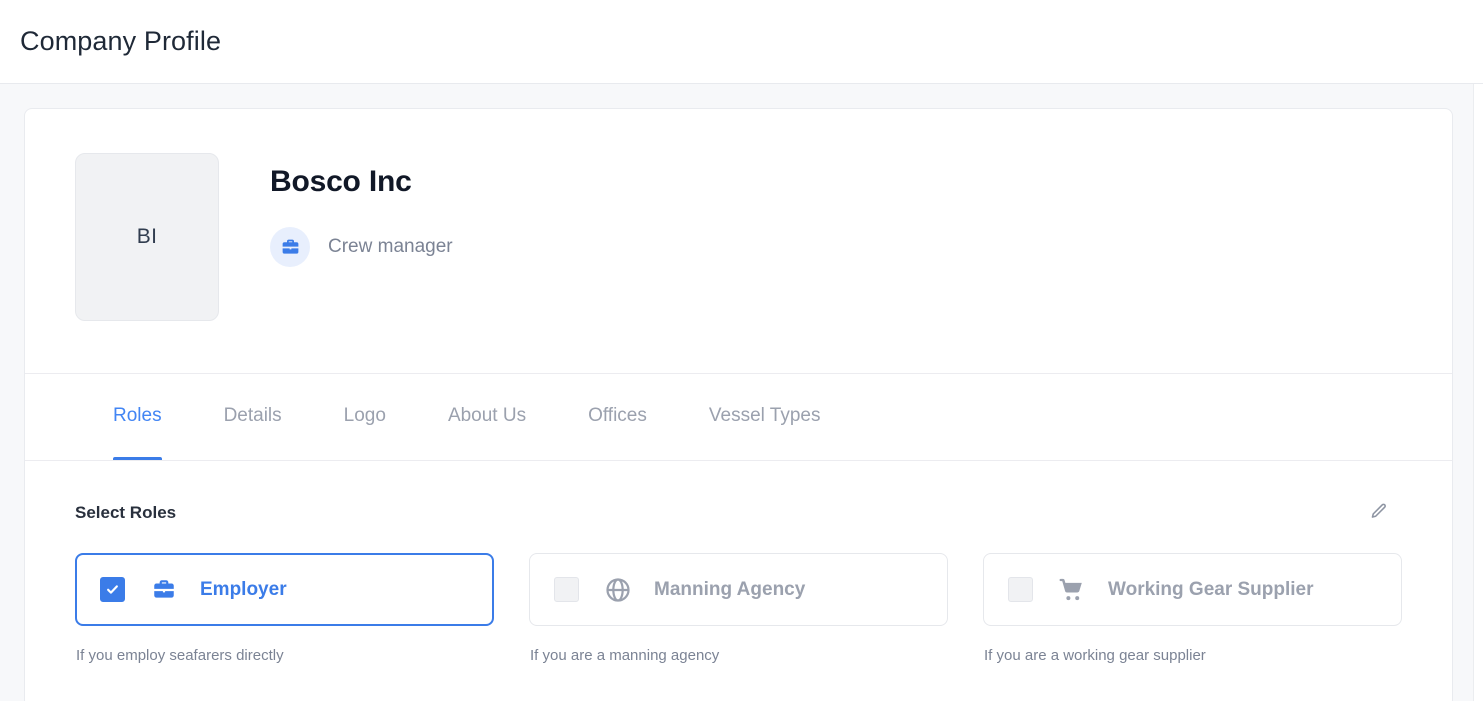 The width and height of the screenshot is (1483, 701). What do you see at coordinates (1211, 589) in the screenshot?
I see `role-label-working-gear-supplier: Working Gear Supplier` at bounding box center [1211, 589].